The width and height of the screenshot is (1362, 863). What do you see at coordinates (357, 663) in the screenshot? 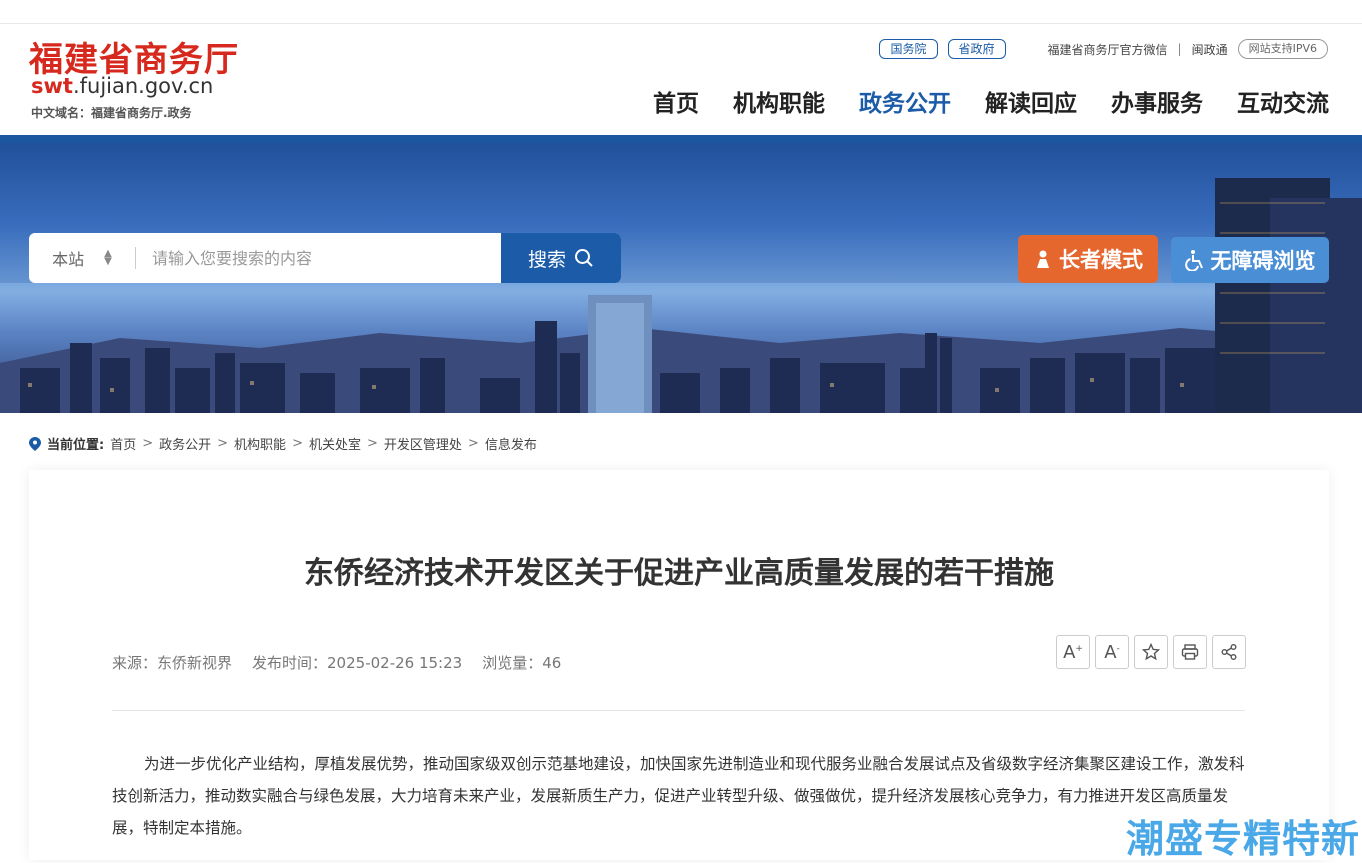
I see `article-publish-time: 发布时间：2025-02-26 15:23` at bounding box center [357, 663].